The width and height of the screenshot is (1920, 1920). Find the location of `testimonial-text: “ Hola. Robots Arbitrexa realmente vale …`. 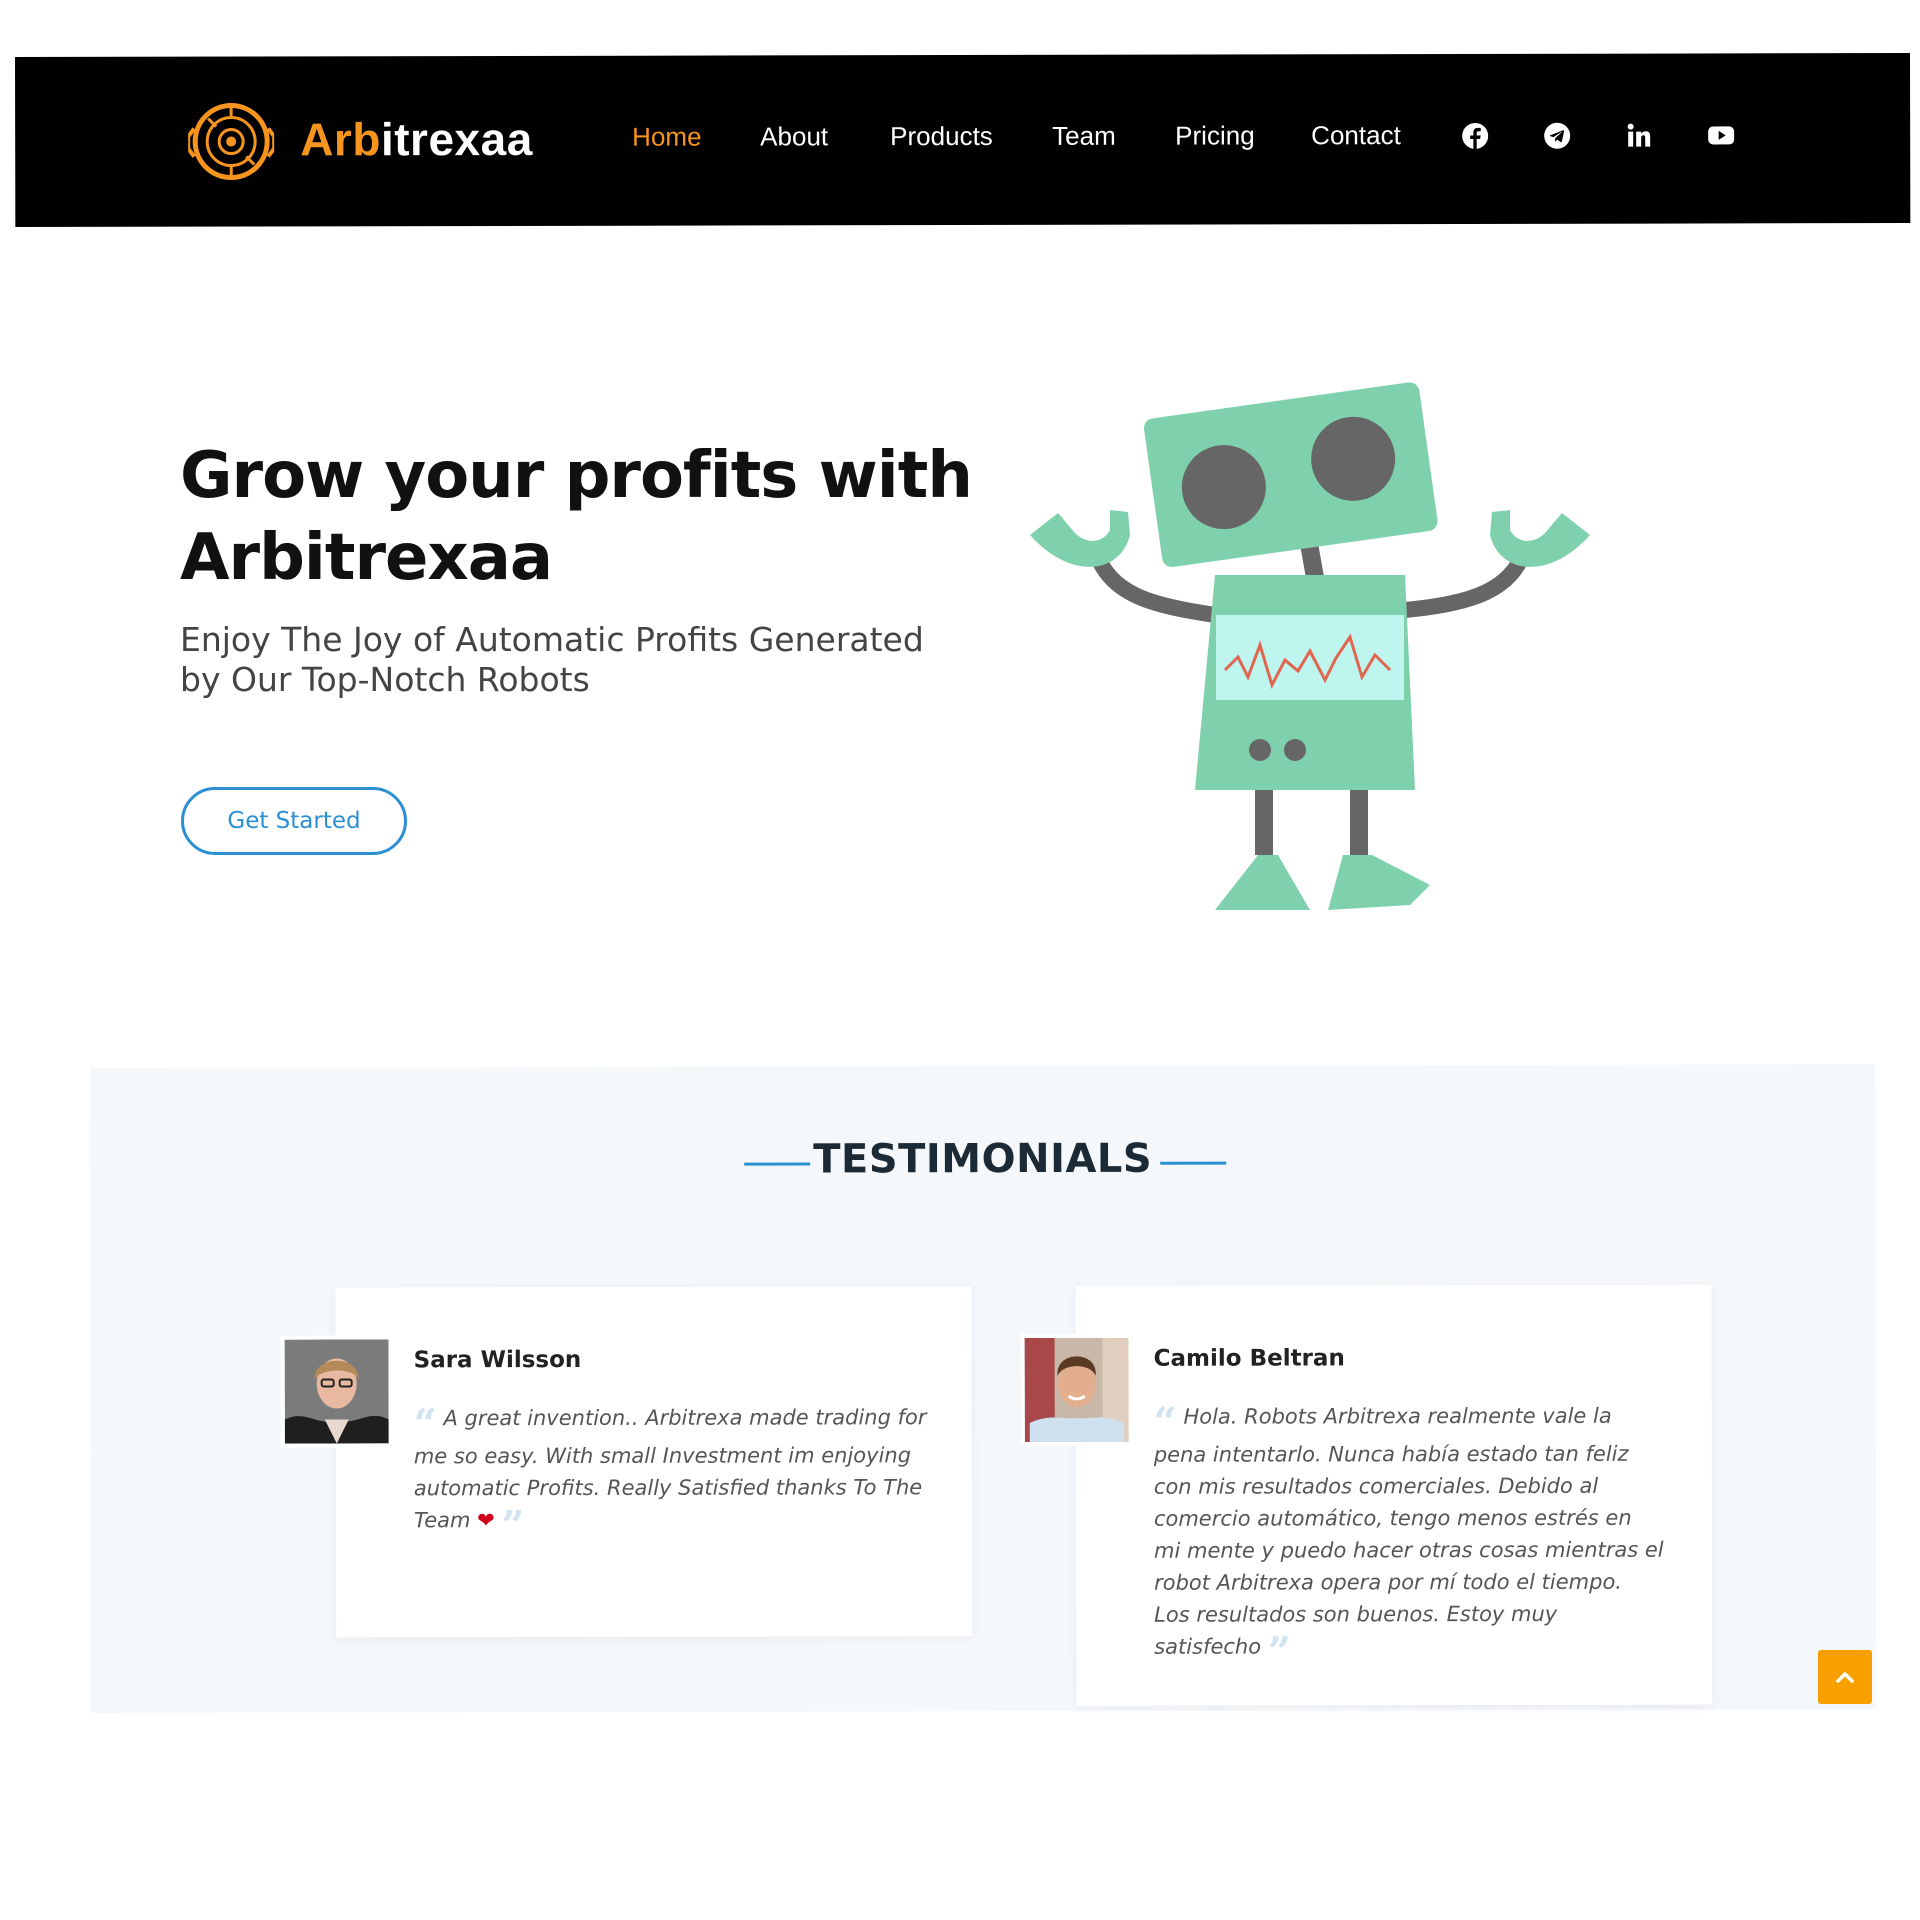

testimonial-text: “ Hola. Robots Arbitrexa realmente vale … is located at coordinates (1409, 1537).